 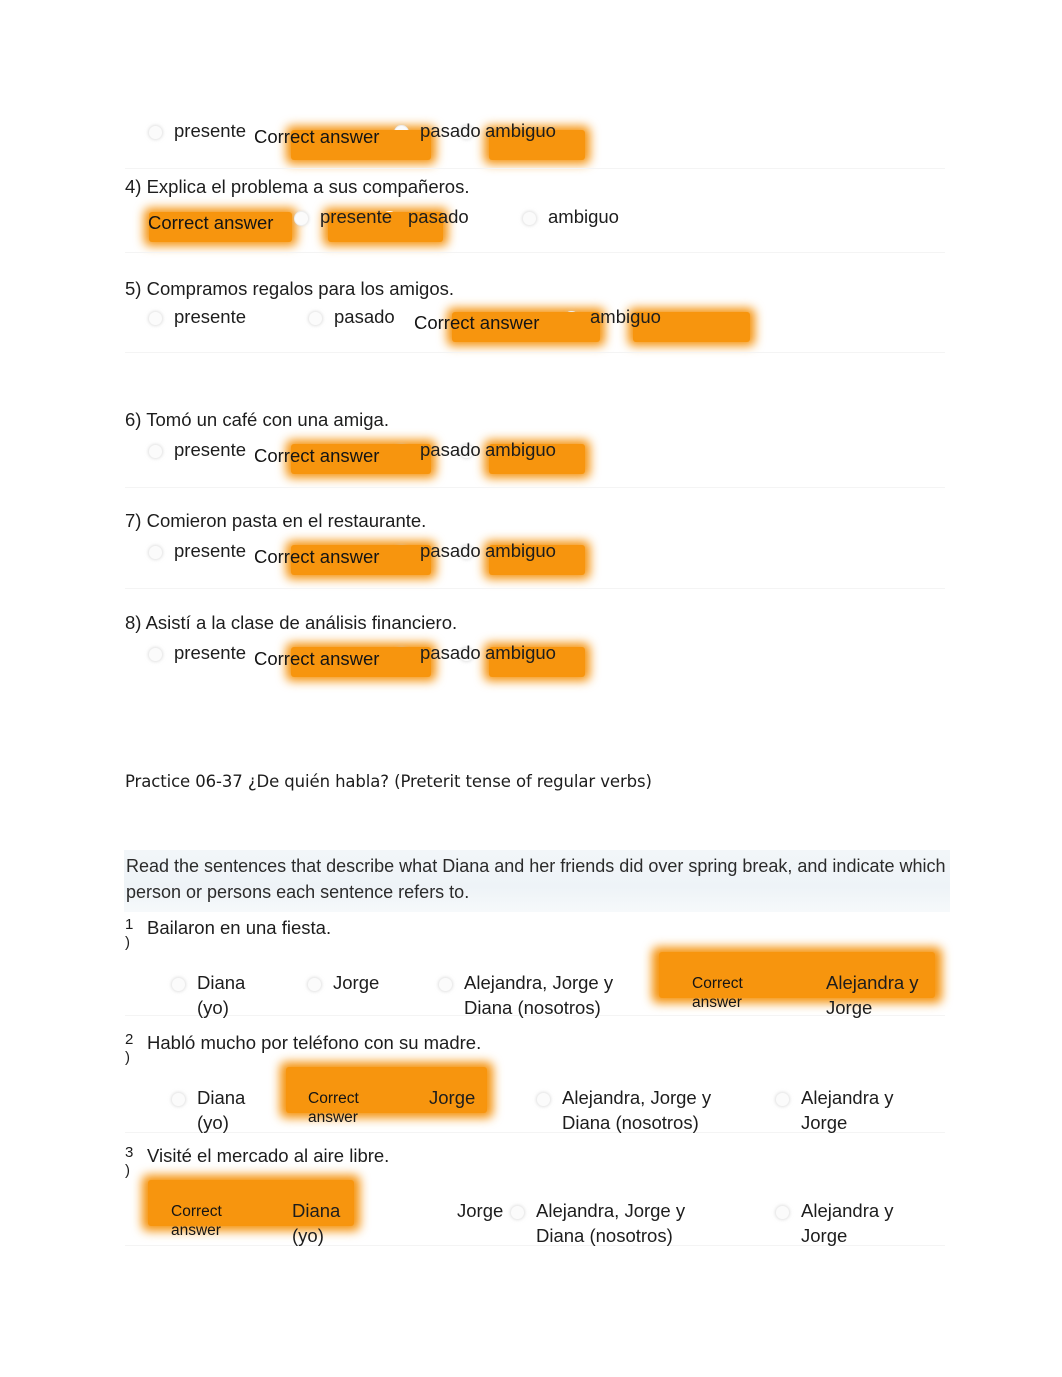 I want to click on option-pasado: pasado, so click(x=361, y=316).